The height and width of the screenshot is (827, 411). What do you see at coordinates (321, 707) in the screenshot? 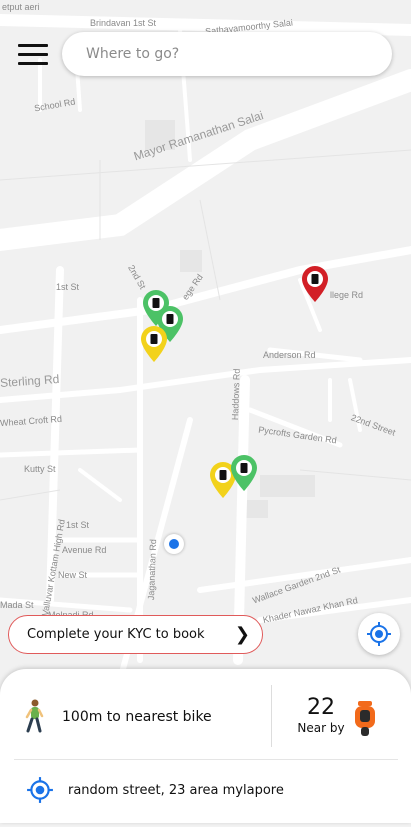
I see `nearby-count: 22` at bounding box center [321, 707].